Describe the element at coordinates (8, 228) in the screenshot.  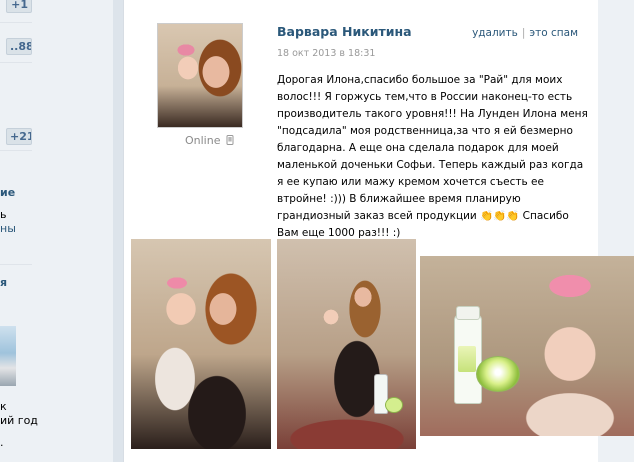
I see `sidebar-link-fragment: ны` at that location.